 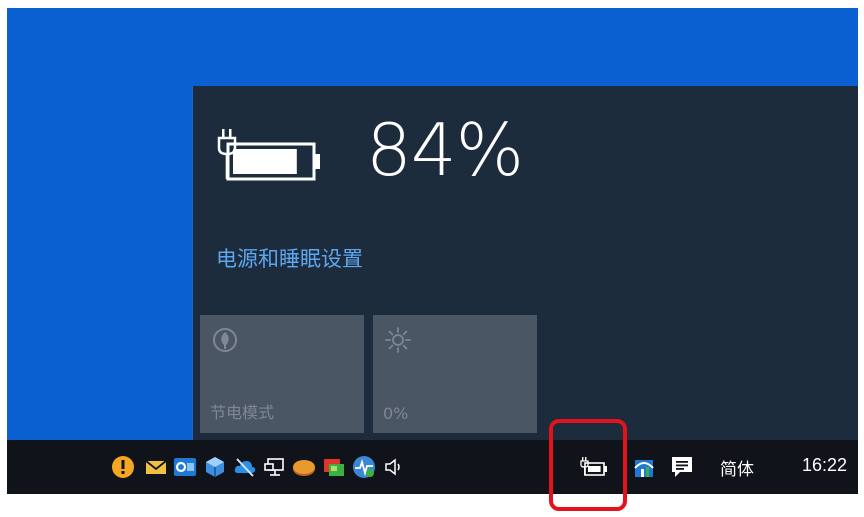 What do you see at coordinates (215, 467) in the screenshot?
I see `cube-app-icon` at bounding box center [215, 467].